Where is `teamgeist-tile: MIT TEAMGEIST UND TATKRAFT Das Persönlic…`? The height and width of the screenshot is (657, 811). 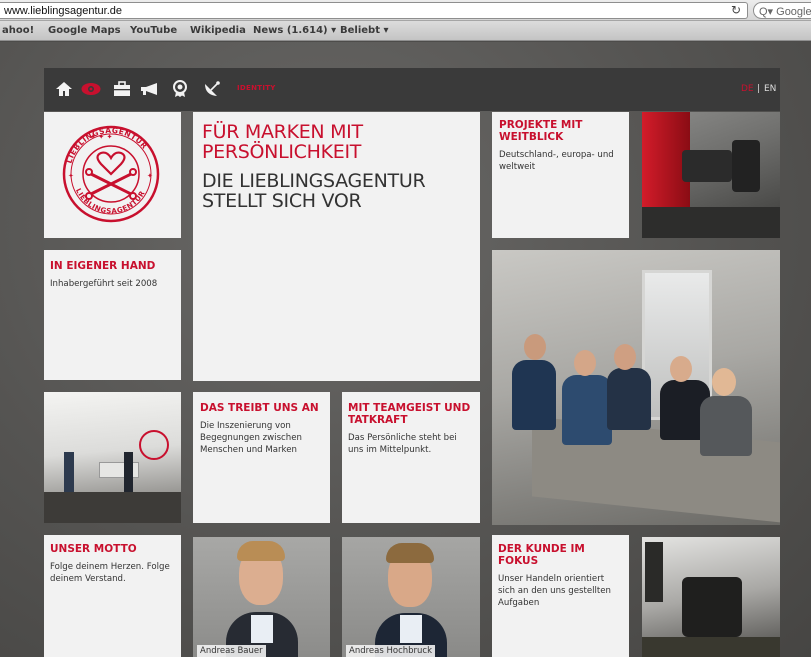 teamgeist-tile: MIT TEAMGEIST UND TATKRAFT Das Persönlic… is located at coordinates (411, 457).